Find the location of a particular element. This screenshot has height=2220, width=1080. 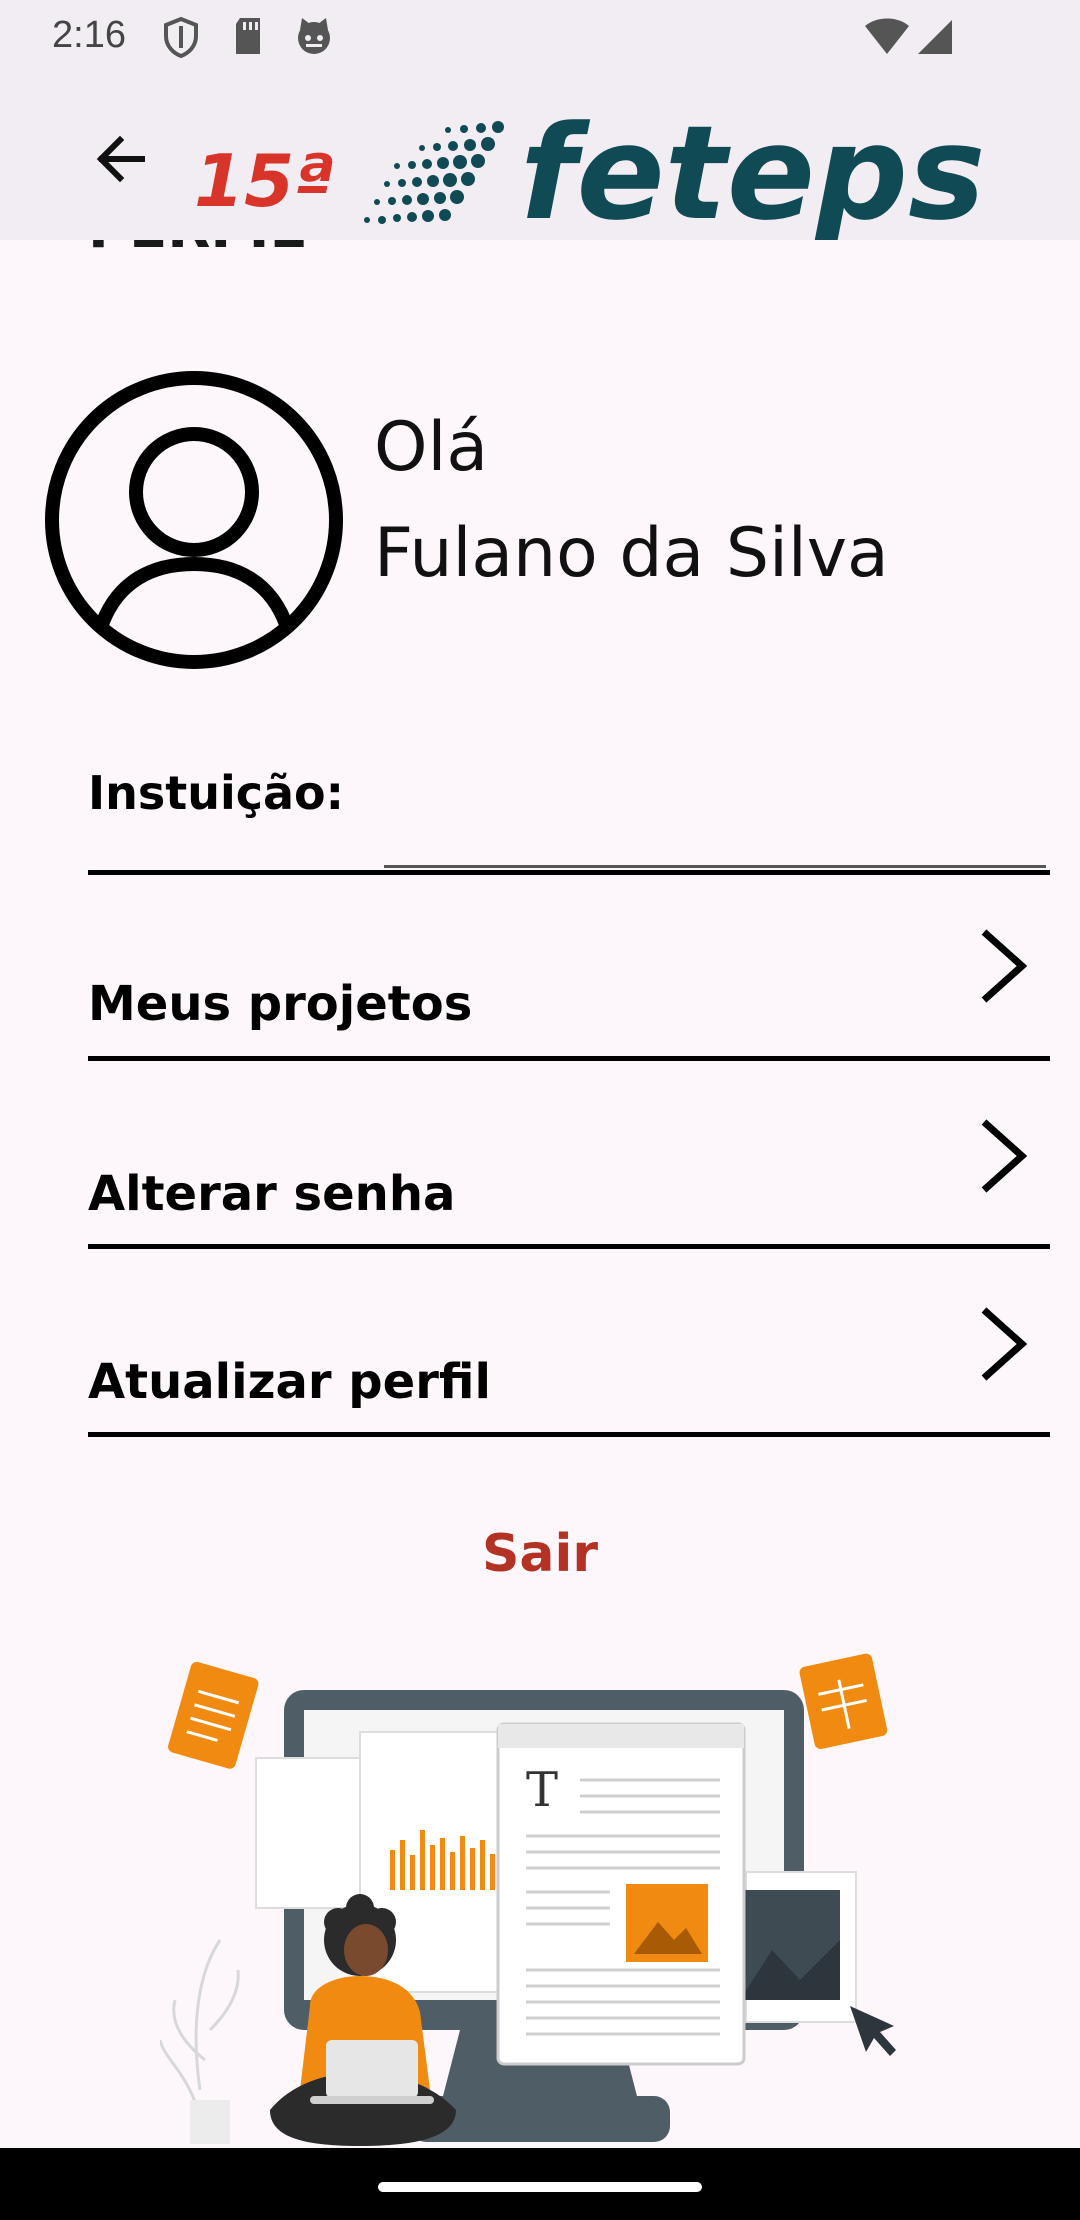

menu-item-atualizar-perfil: Atualizar perfil is located at coordinates (569, 1361).